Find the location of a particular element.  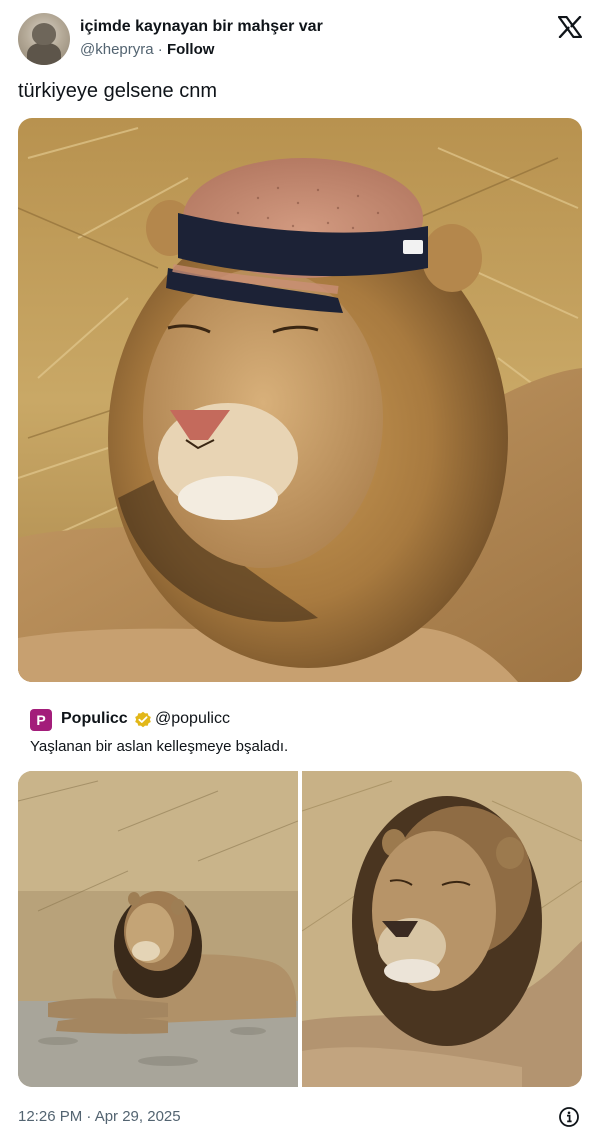

info-icon is located at coordinates (569, 1117).